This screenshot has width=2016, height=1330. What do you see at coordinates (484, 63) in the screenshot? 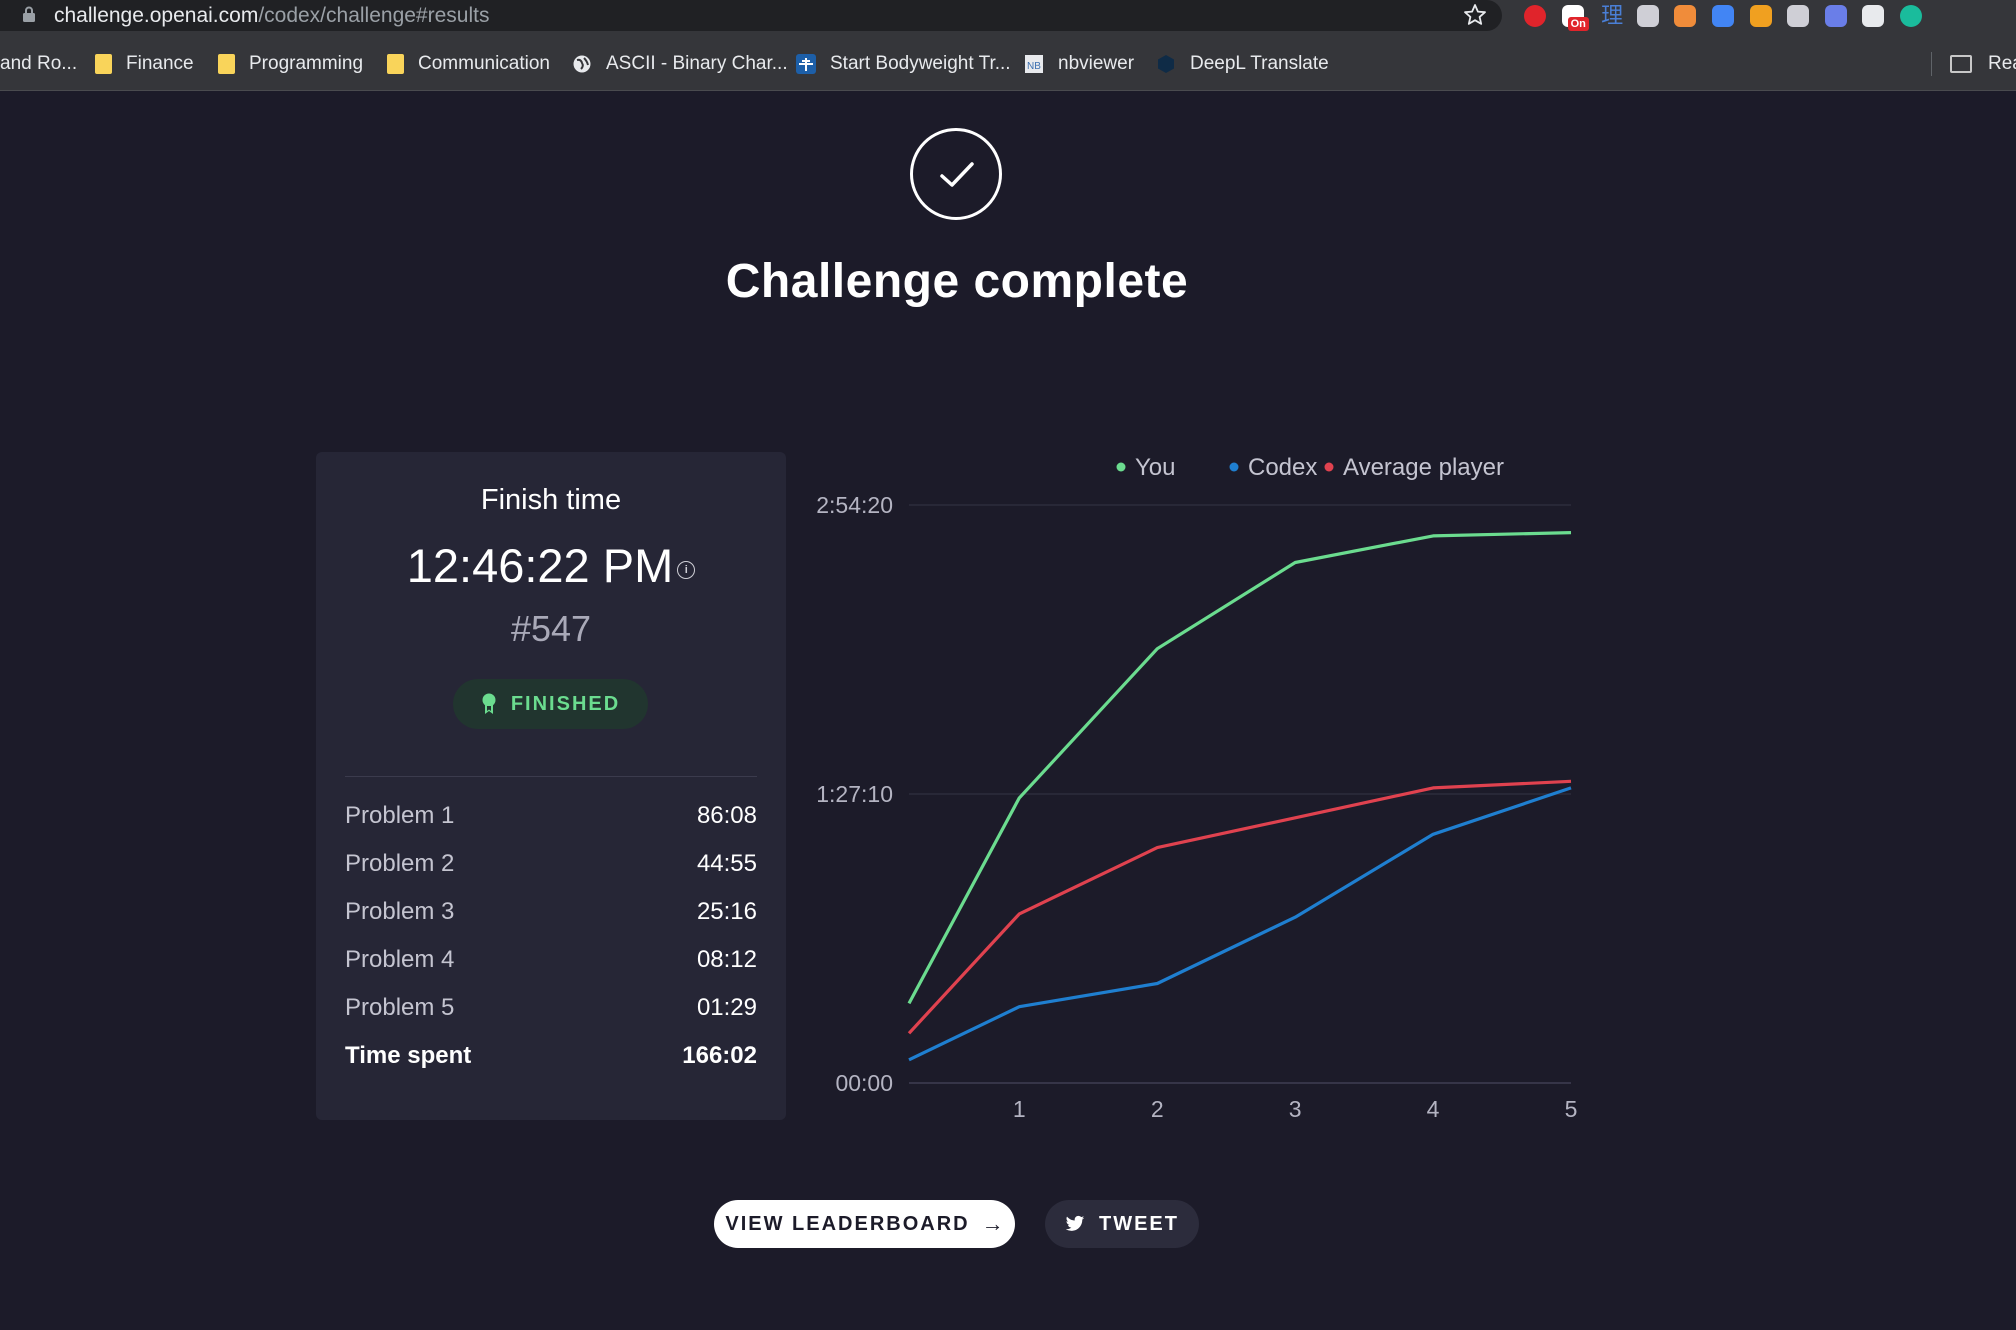
I see `bookmark-label: Communication` at bounding box center [484, 63].